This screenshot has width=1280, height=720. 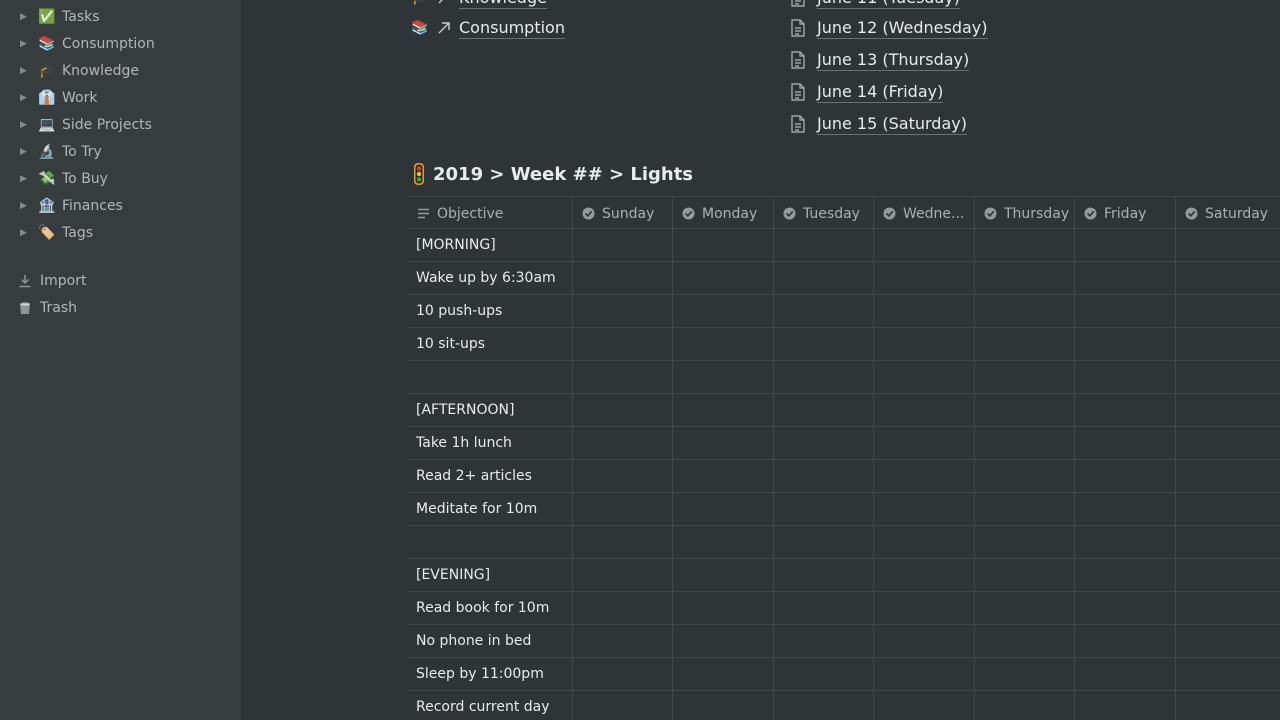 What do you see at coordinates (490, 705) in the screenshot?
I see `objective-cell: Record current day` at bounding box center [490, 705].